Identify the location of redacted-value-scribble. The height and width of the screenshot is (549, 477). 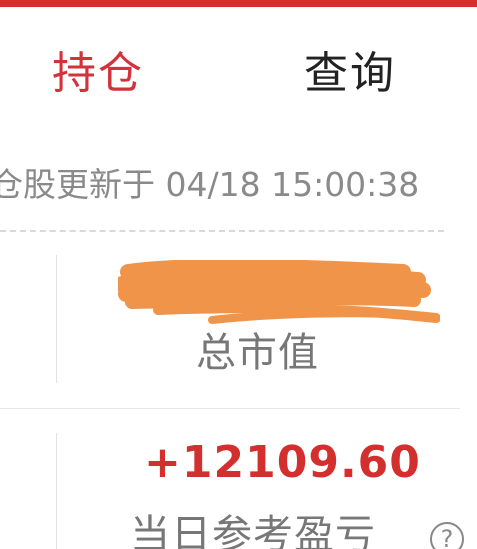
(279, 292).